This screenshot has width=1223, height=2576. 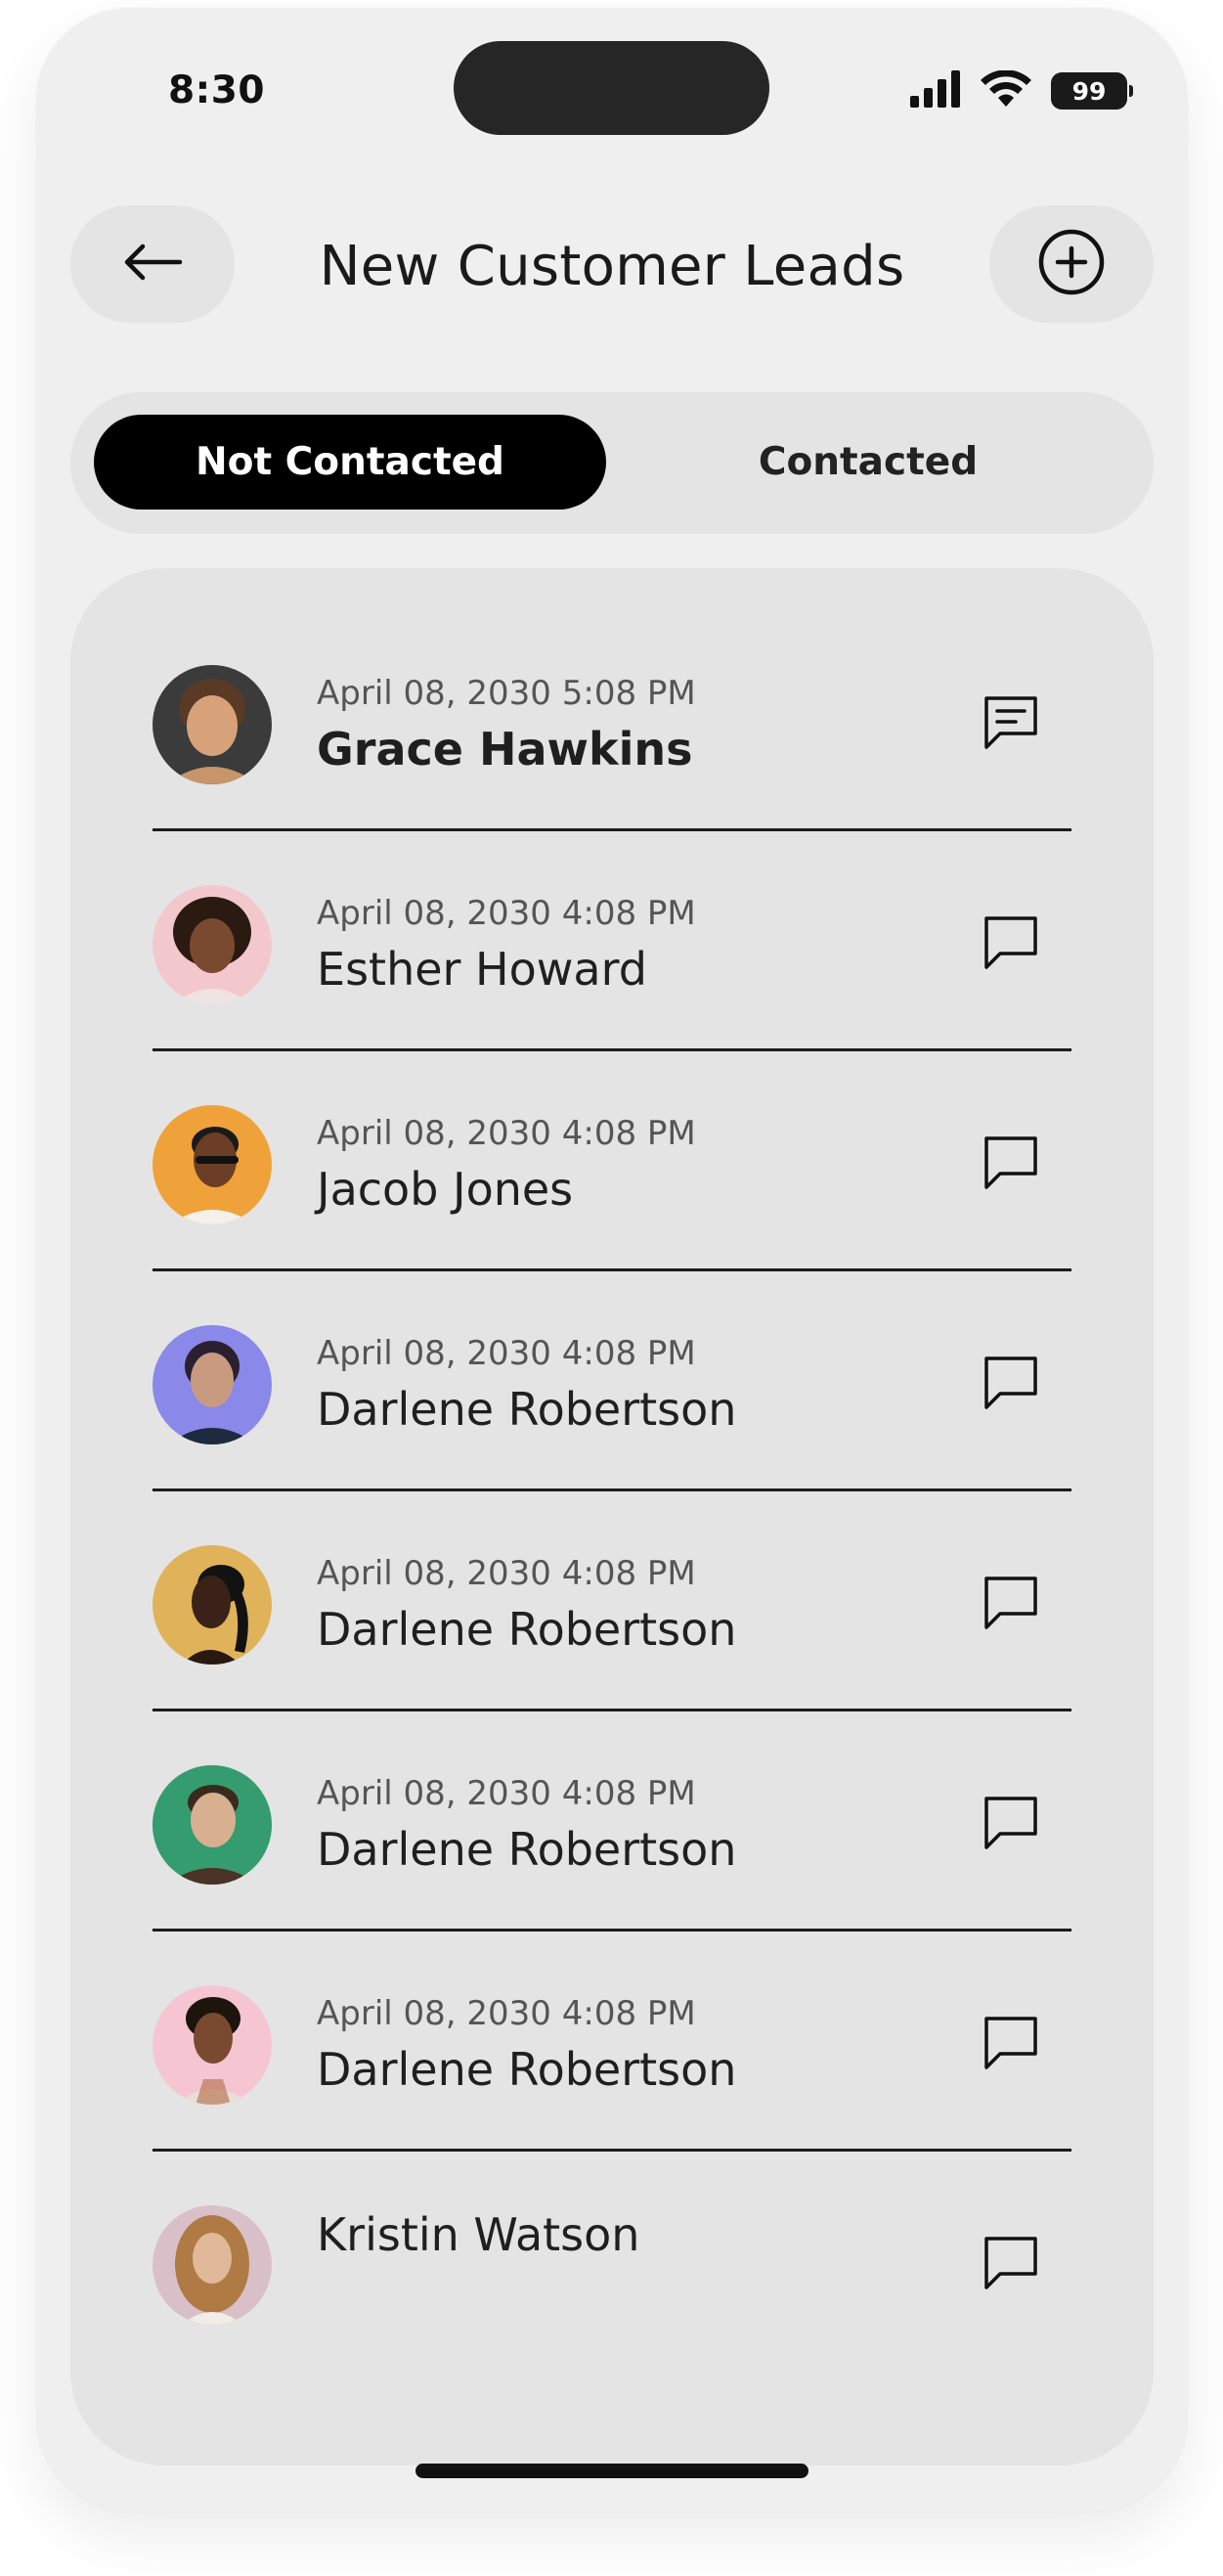 I want to click on home-indicator, so click(x=611, y=2471).